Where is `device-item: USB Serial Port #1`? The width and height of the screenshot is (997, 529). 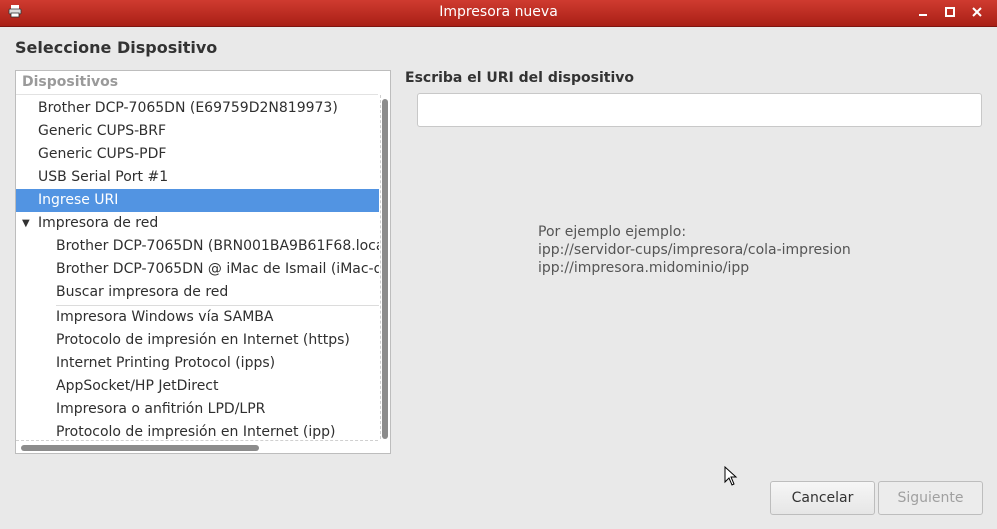
device-item: USB Serial Port #1 is located at coordinates (197, 177).